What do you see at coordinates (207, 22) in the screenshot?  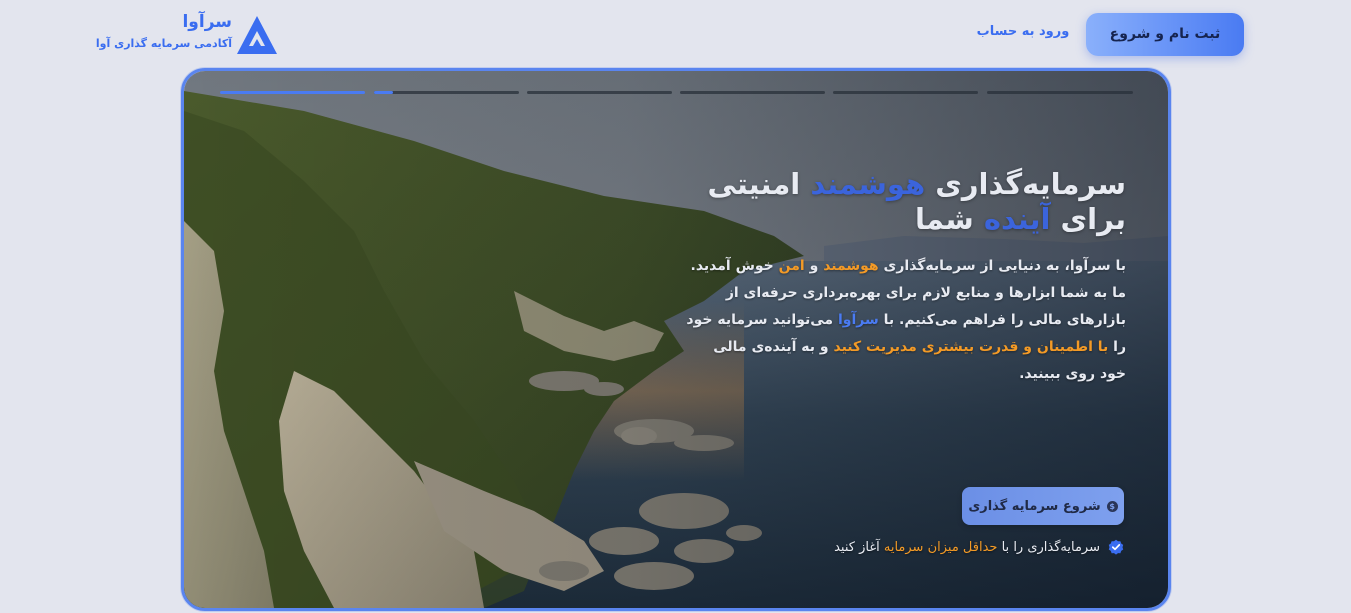 I see `brand-name: سرآوا` at bounding box center [207, 22].